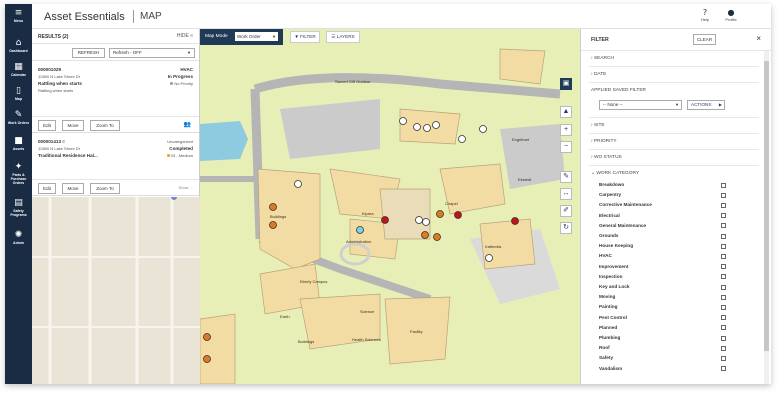 The image size is (778, 413). Describe the element at coordinates (566, 84) in the screenshot. I see `map-home-button: ▣` at that location.